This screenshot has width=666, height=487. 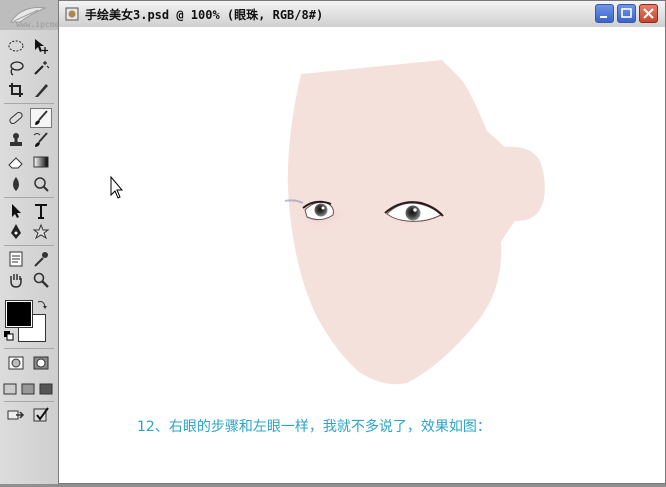 I want to click on checkmark-icon, so click(x=41, y=414).